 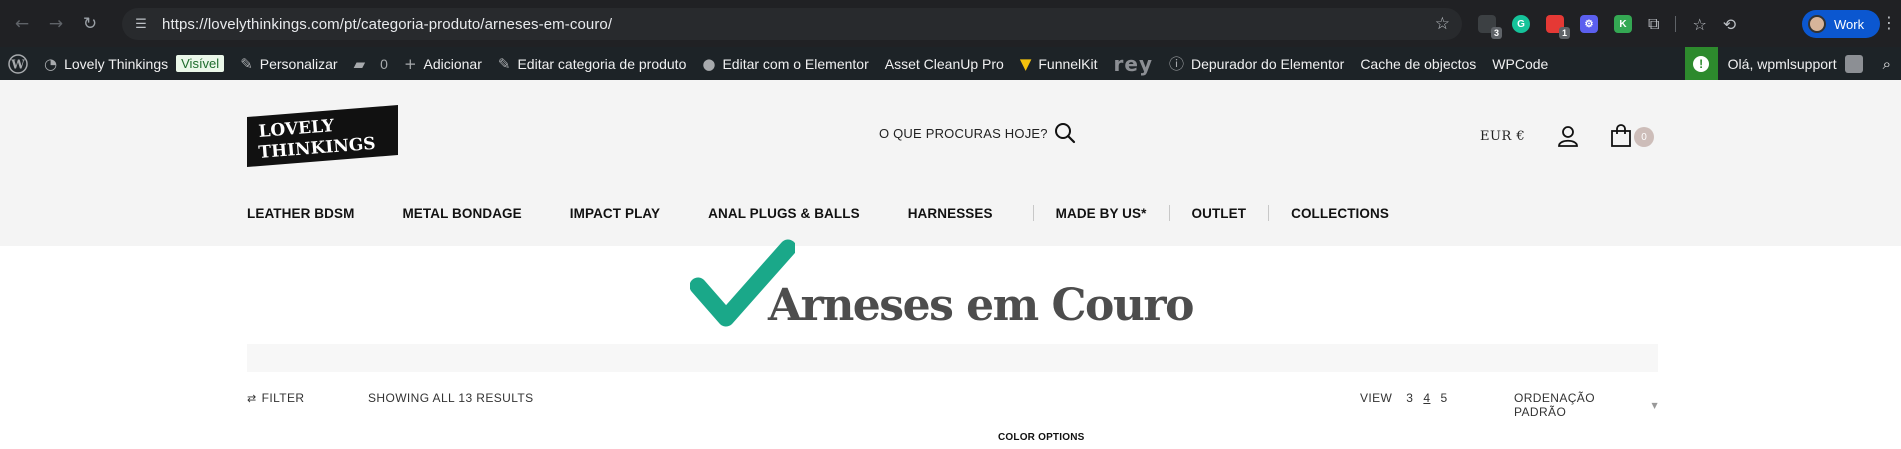 What do you see at coordinates (1443, 398) in the screenshot?
I see `view-option-5: 5` at bounding box center [1443, 398].